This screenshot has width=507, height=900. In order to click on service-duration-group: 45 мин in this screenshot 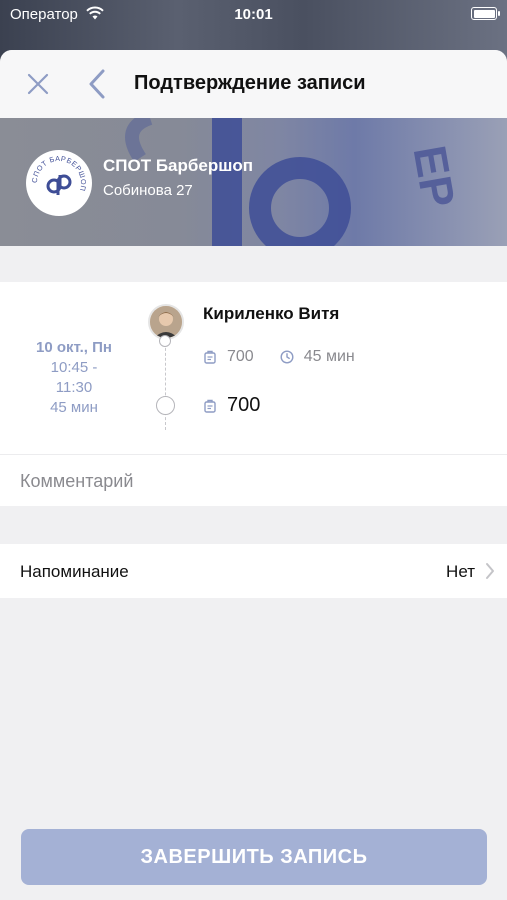, I will do `click(317, 357)`.